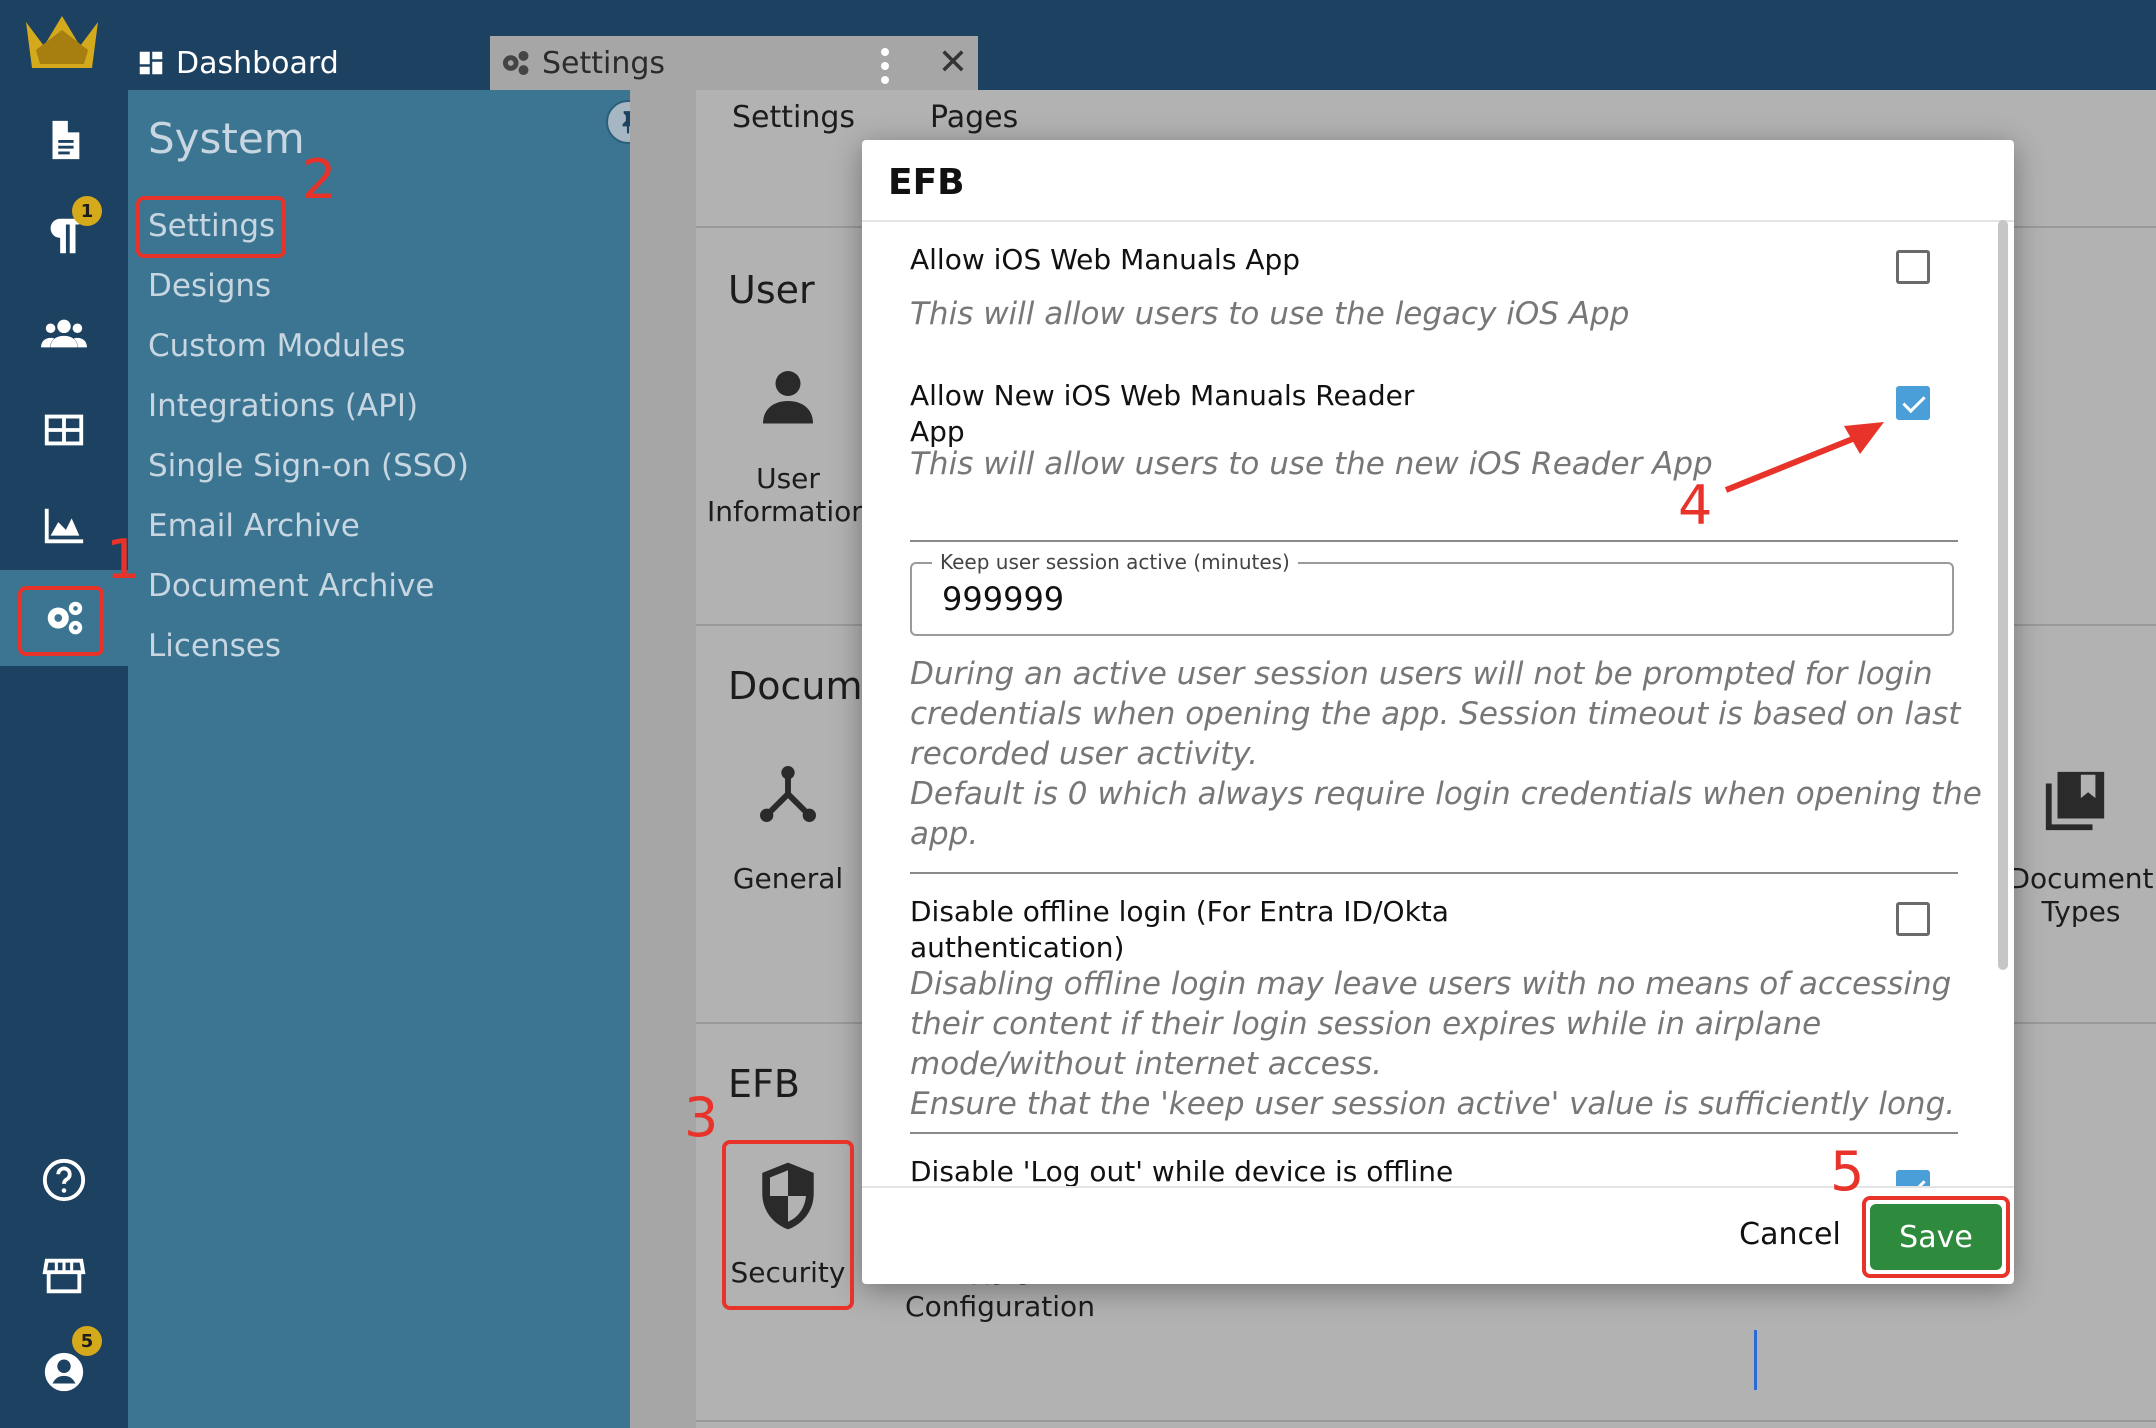 The height and width of the screenshot is (1428, 2156). I want to click on tab-dashboard: Dashboard, so click(311, 63).